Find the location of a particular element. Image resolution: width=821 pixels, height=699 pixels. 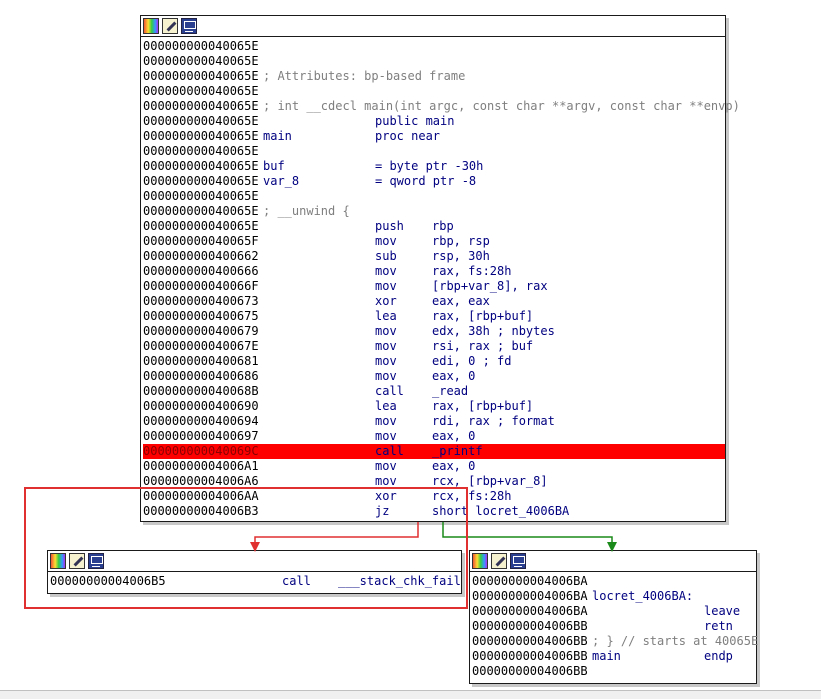

edge-true-branch is located at coordinates (527, 534).